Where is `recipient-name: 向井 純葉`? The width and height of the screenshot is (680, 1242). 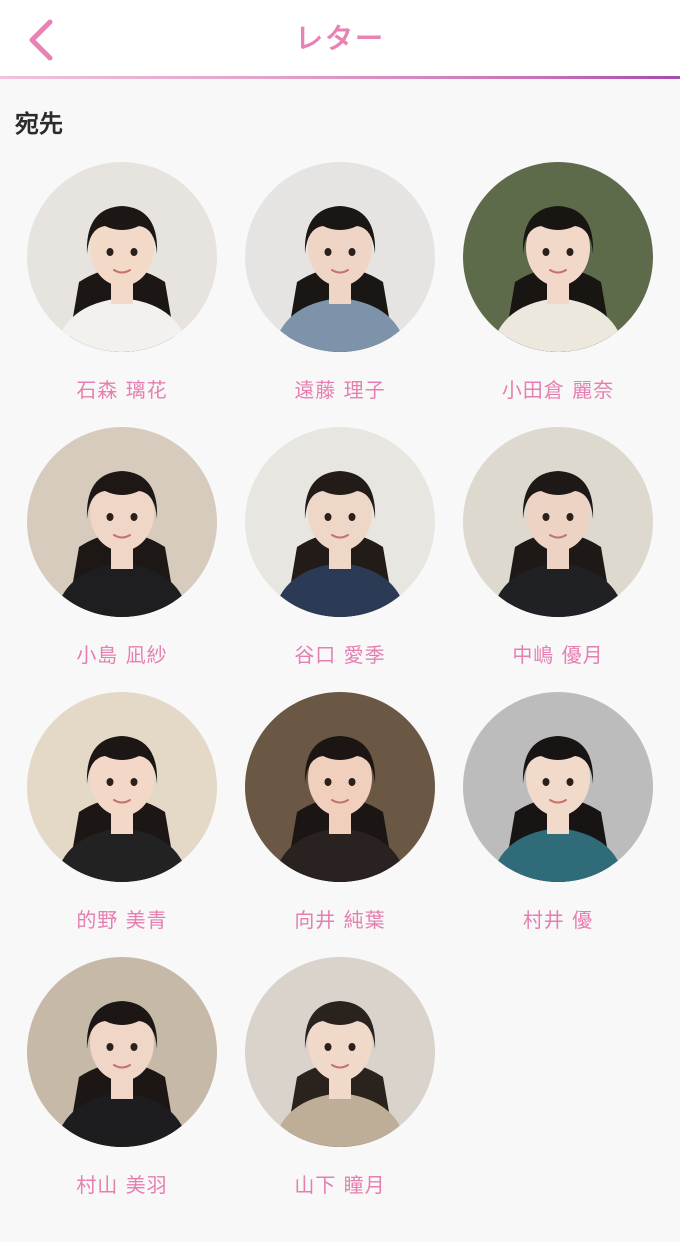 recipient-name: 向井 純葉 is located at coordinates (340, 920).